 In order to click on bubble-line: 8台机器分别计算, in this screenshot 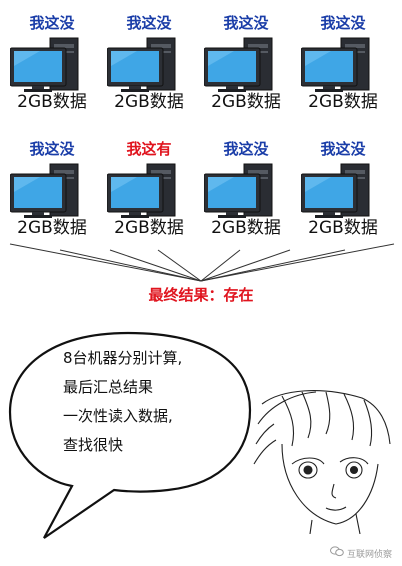, I will do `click(123, 358)`.